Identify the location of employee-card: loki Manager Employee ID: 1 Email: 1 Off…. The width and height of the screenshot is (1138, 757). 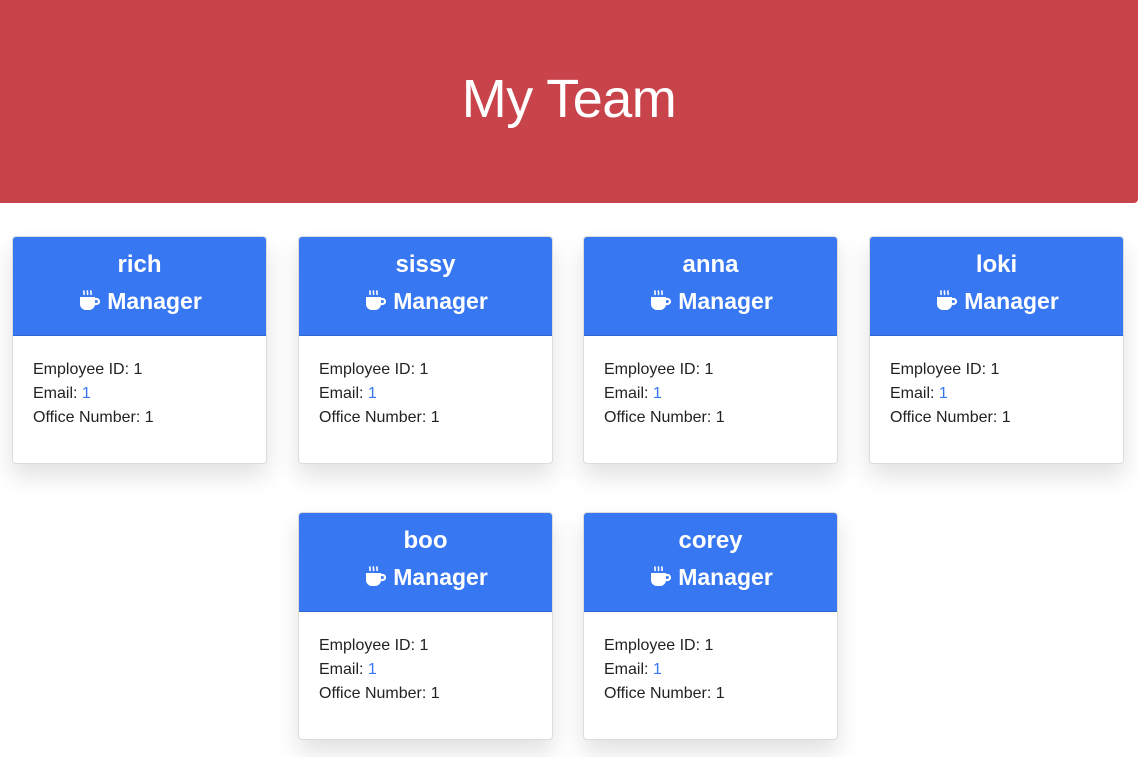
(996, 350).